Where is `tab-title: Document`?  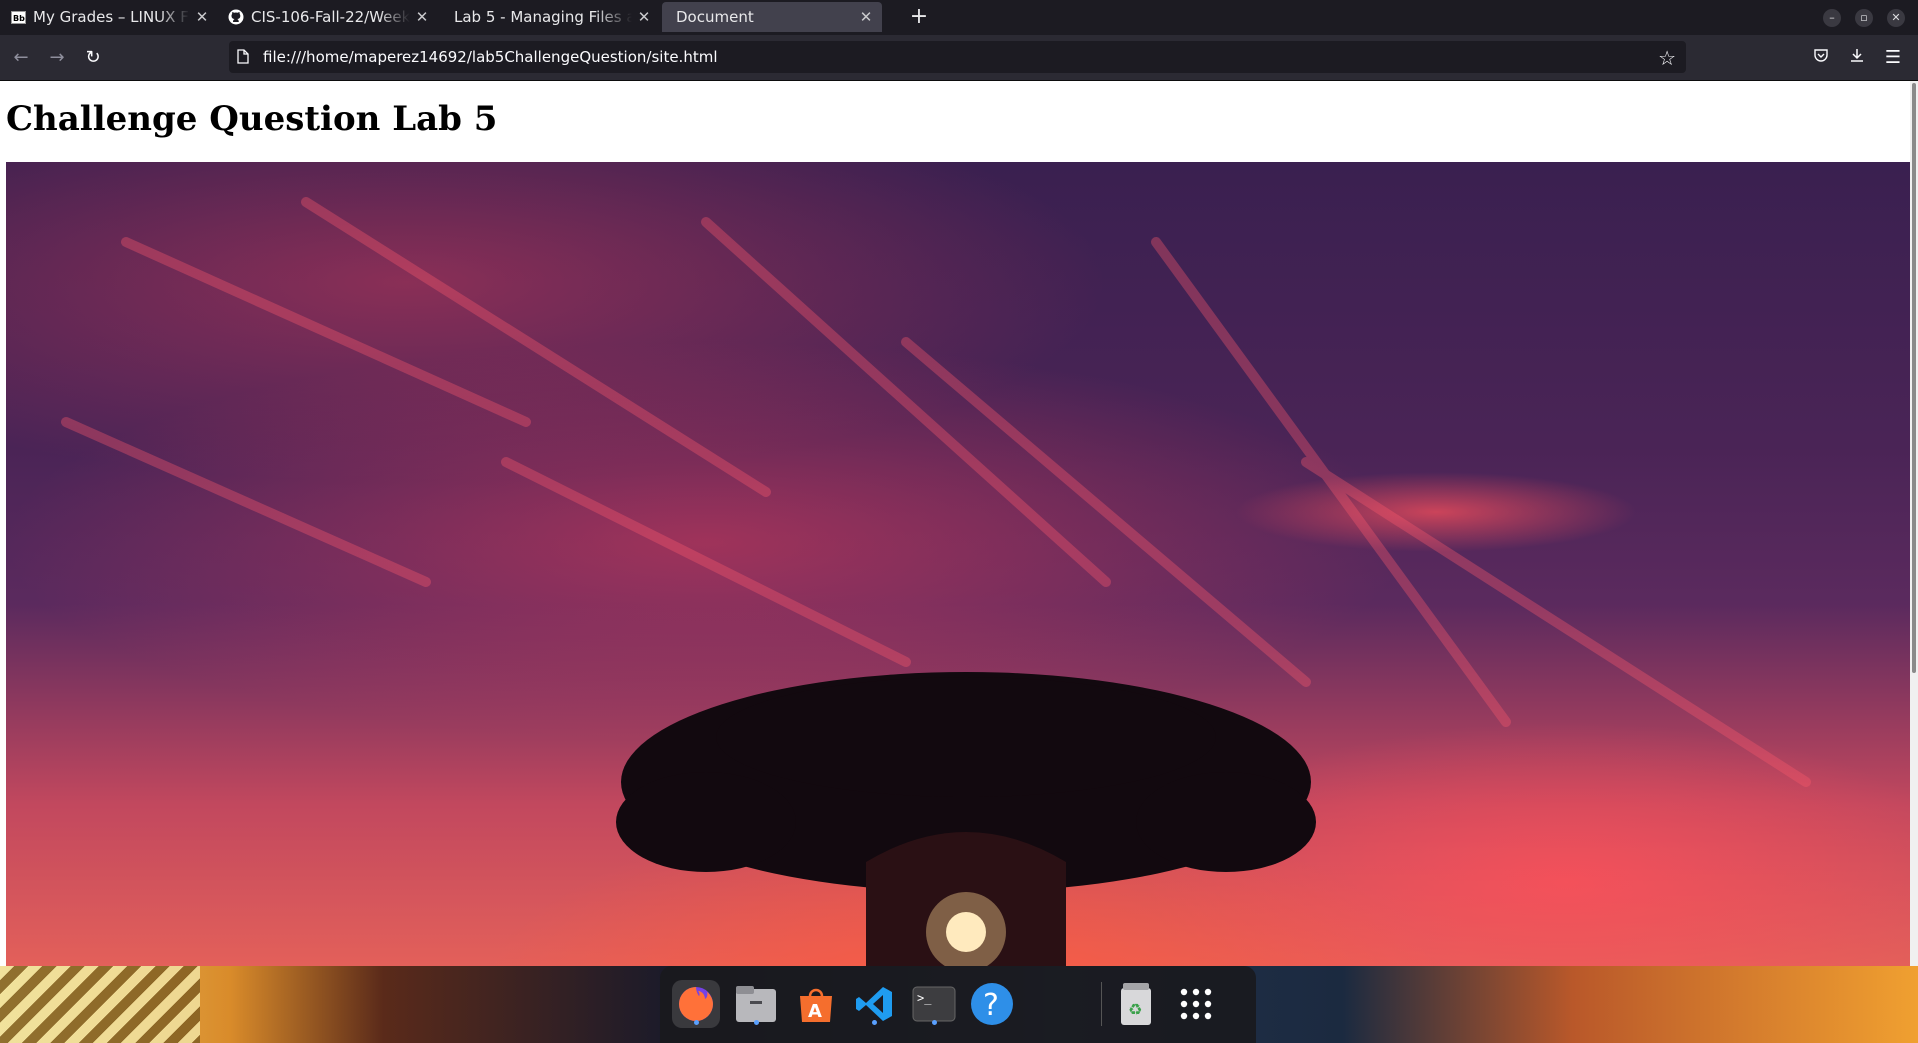 tab-title: Document is located at coordinates (715, 17).